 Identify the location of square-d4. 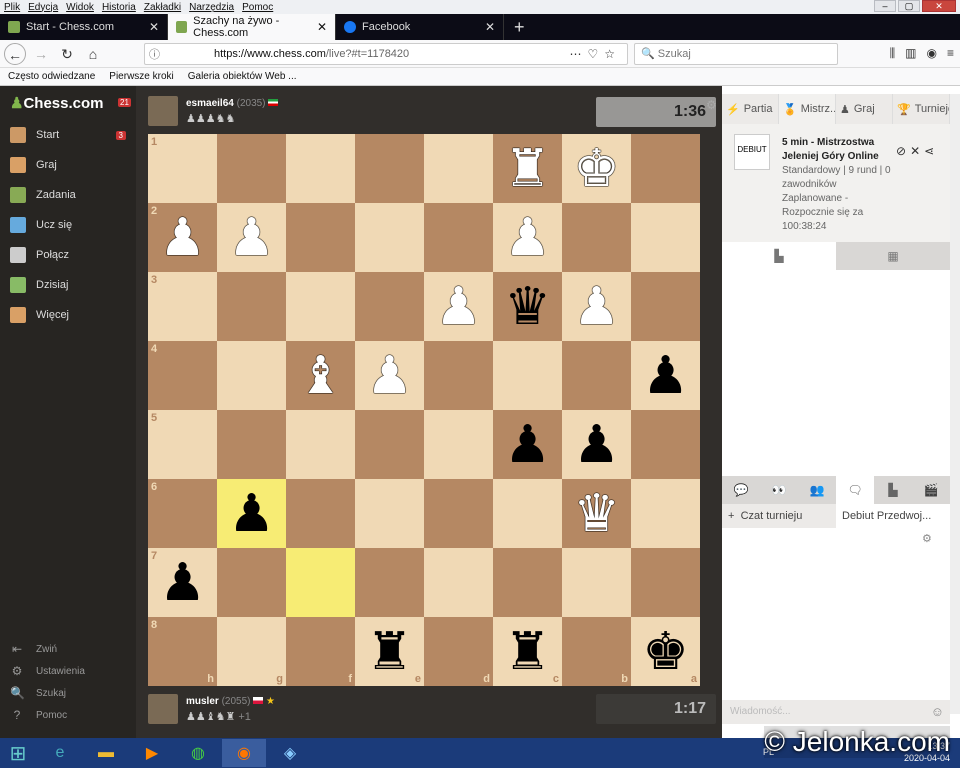
(458, 375).